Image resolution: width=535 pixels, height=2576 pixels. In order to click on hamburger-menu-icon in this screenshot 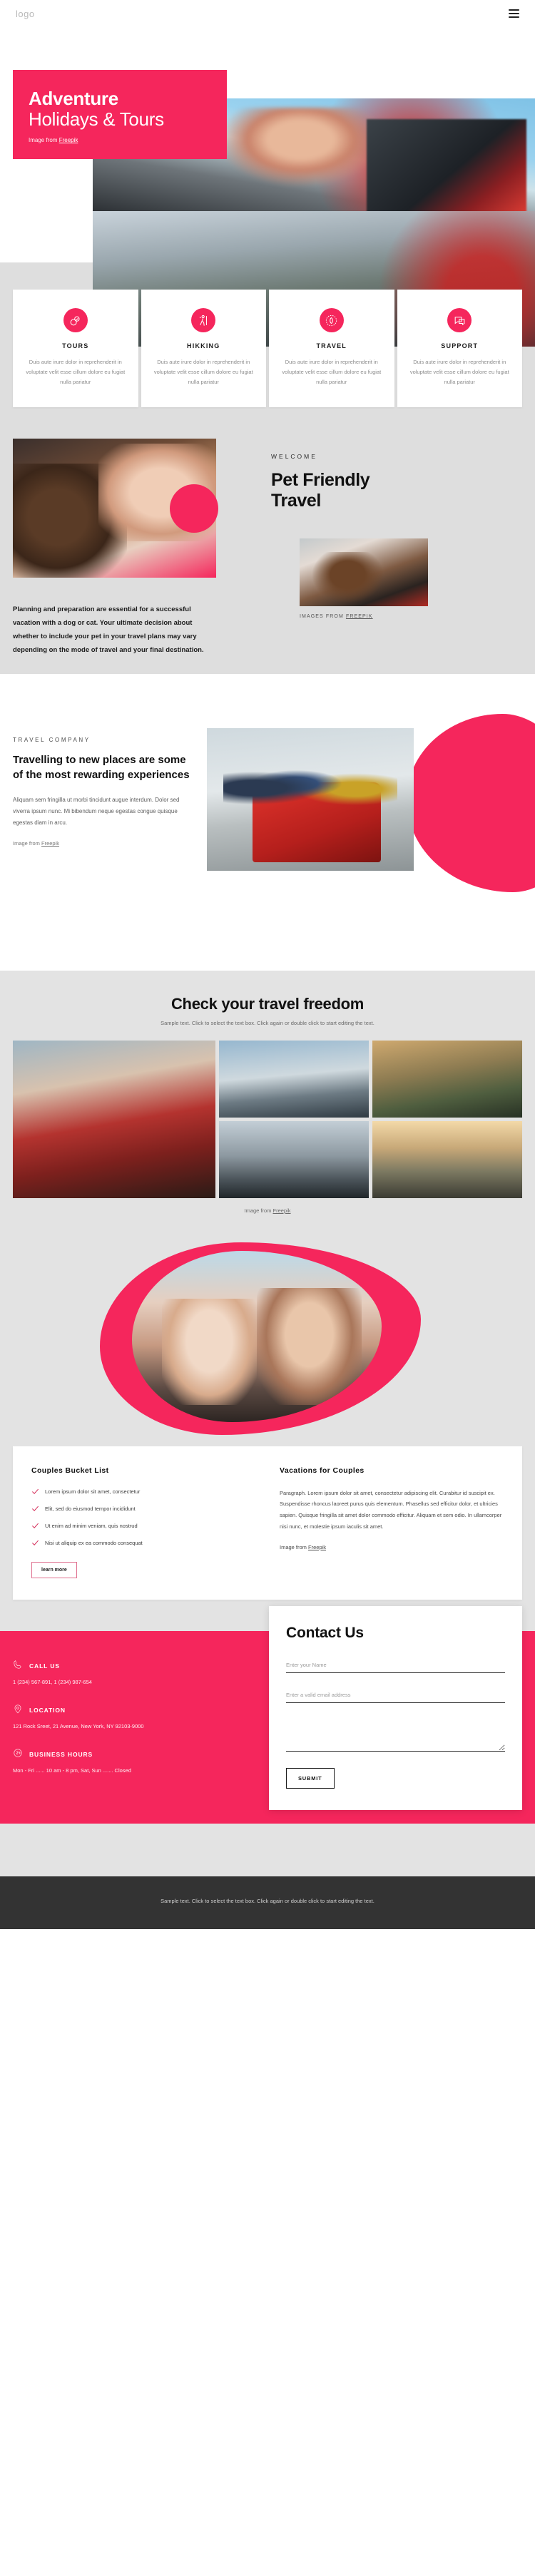, I will do `click(514, 14)`.